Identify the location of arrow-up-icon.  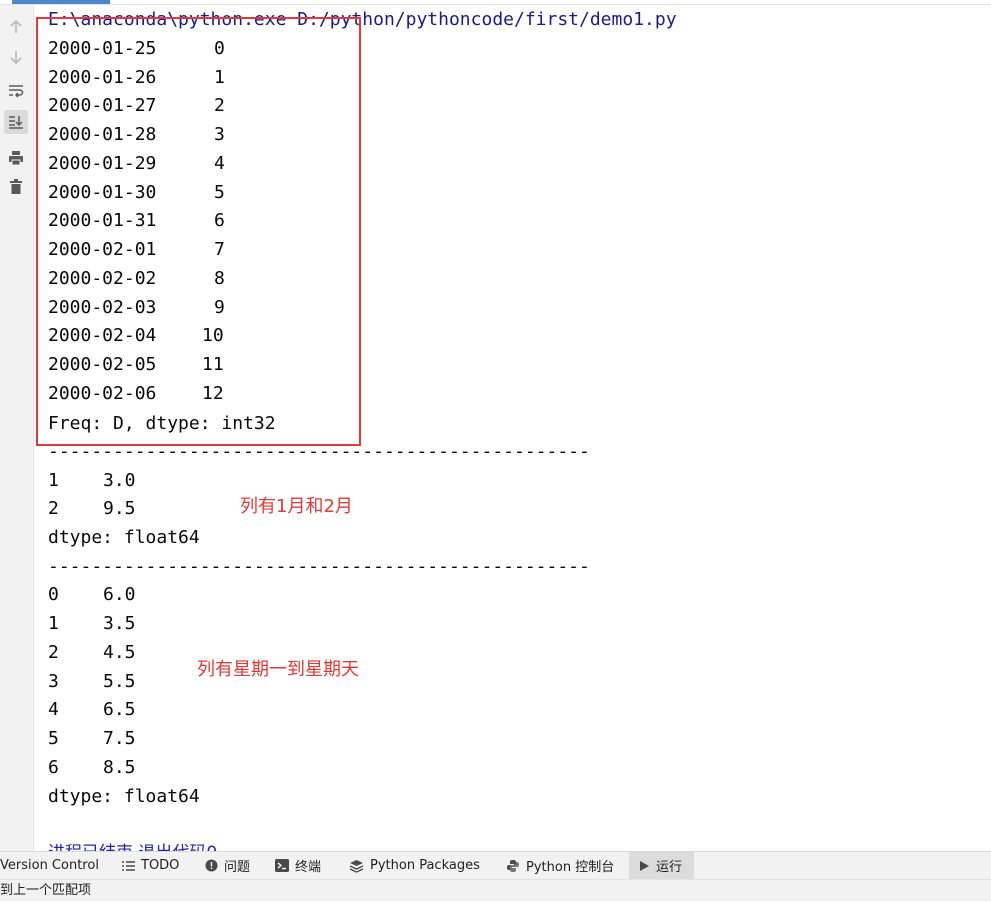
(16, 27).